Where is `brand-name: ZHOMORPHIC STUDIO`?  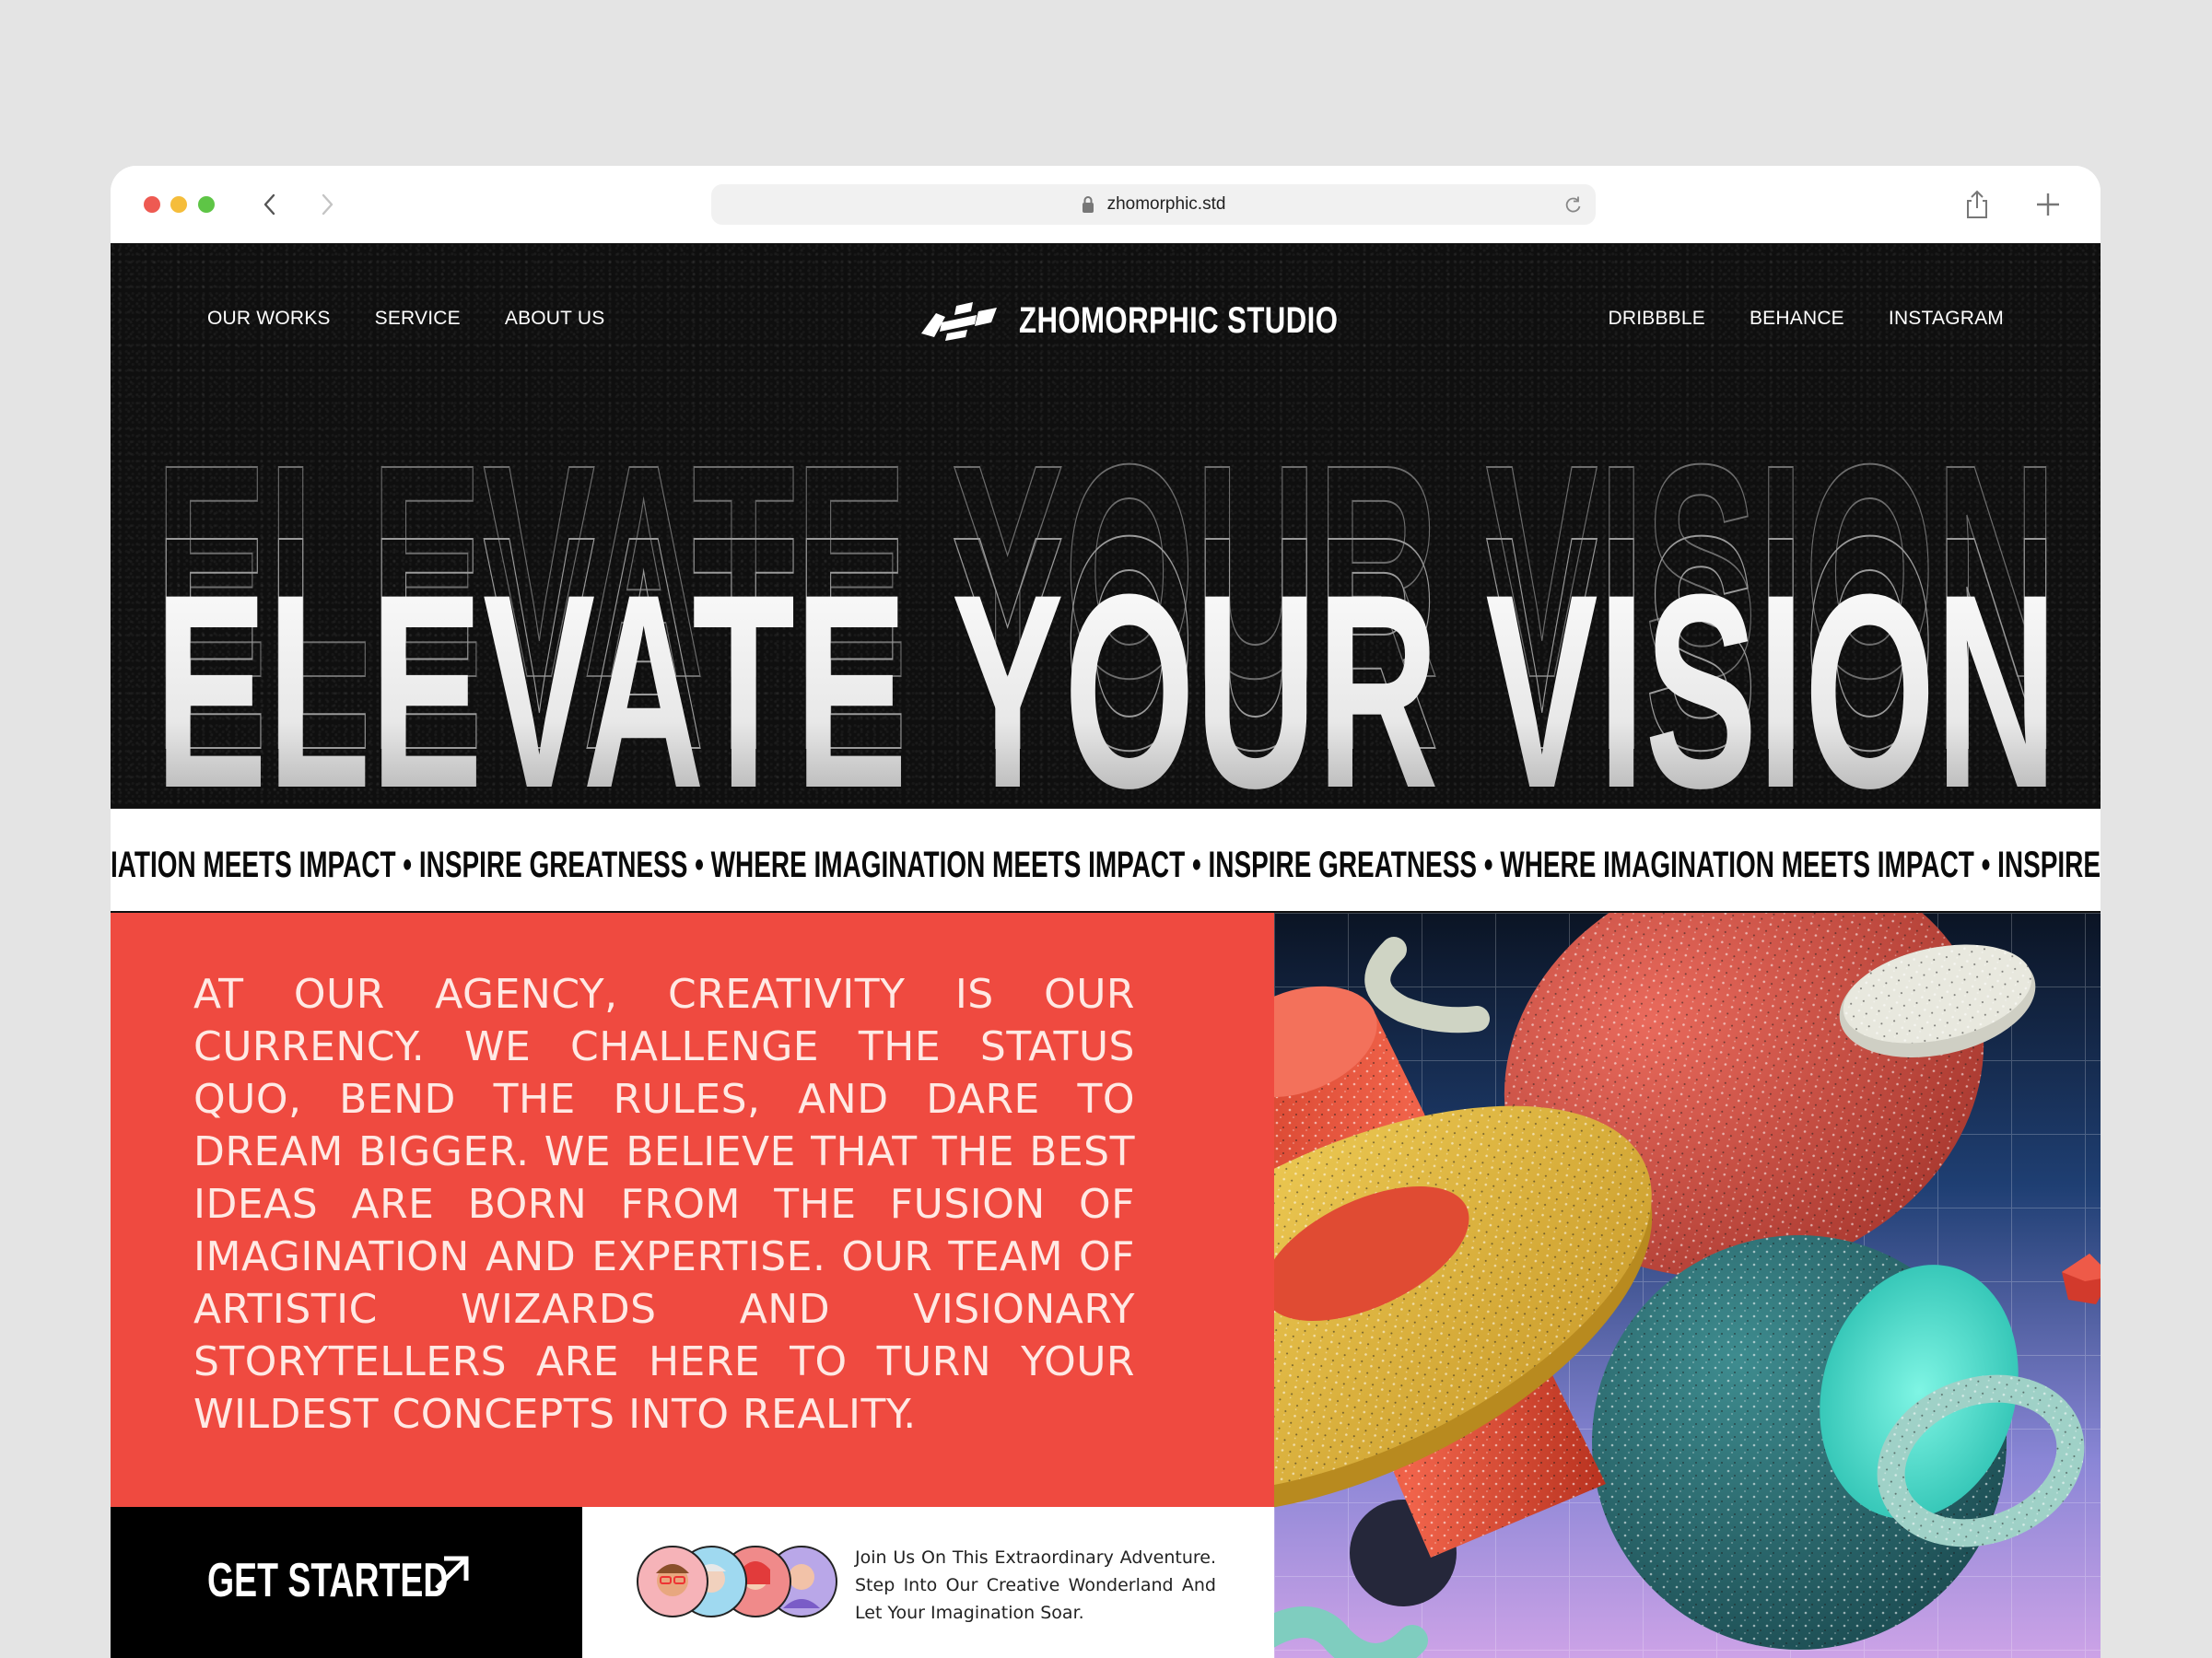 brand-name: ZHOMORPHIC STUDIO is located at coordinates (1179, 320).